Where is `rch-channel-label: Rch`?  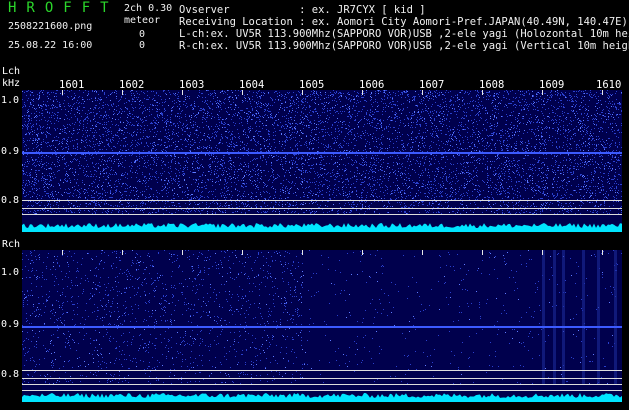
rch-channel-label: Rch is located at coordinates (11, 244).